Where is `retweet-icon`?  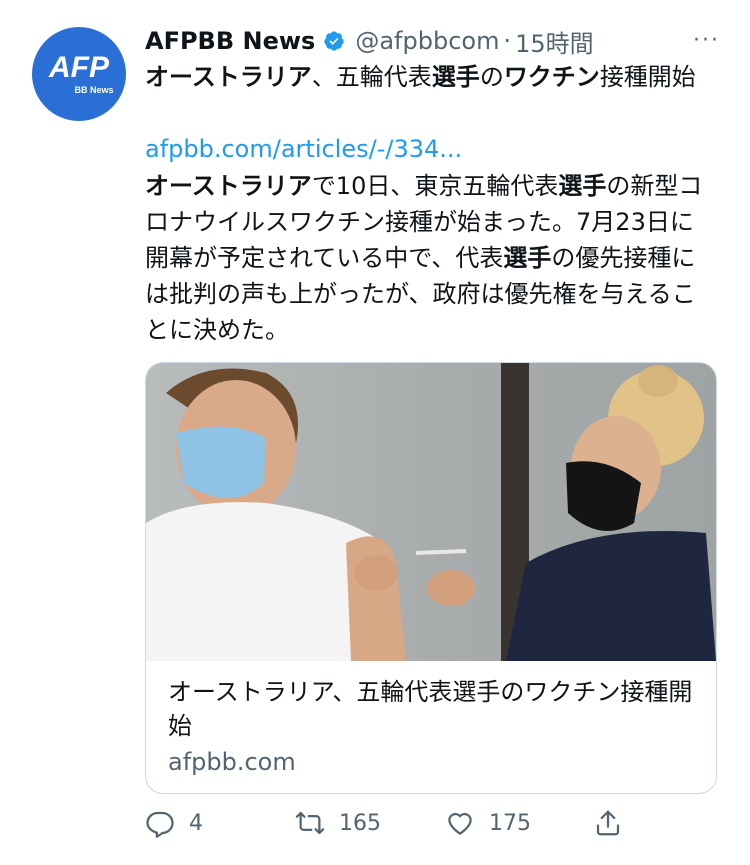
retweet-icon is located at coordinates (310, 823).